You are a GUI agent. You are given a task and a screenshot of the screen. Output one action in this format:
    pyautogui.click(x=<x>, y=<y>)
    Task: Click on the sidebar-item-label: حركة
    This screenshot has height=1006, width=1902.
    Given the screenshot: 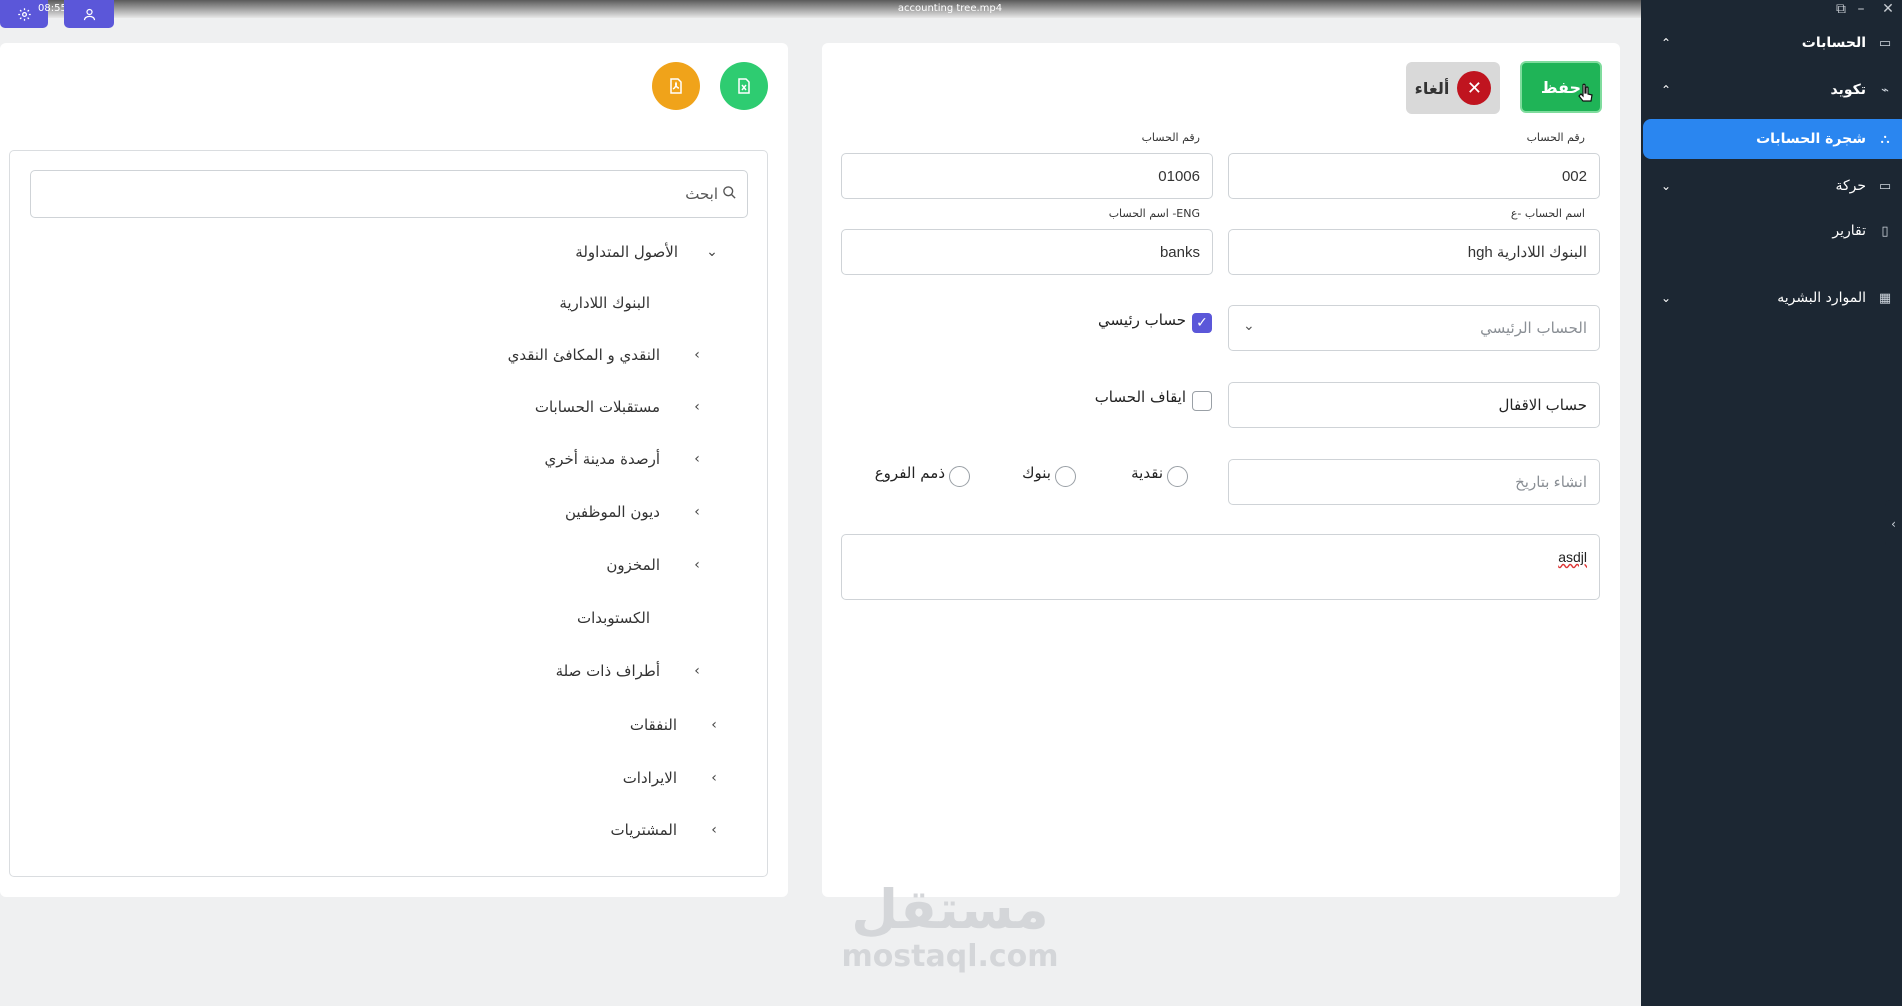 What is the action you would take?
    pyautogui.click(x=1850, y=186)
    